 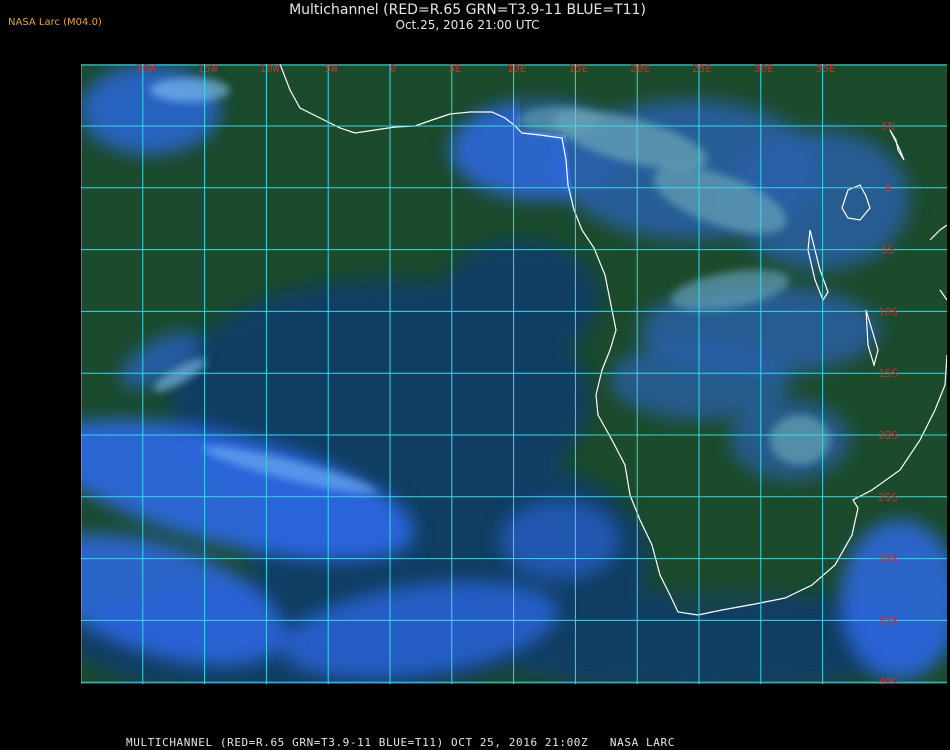 I want to click on latitude-label: 10S, so click(x=888, y=311).